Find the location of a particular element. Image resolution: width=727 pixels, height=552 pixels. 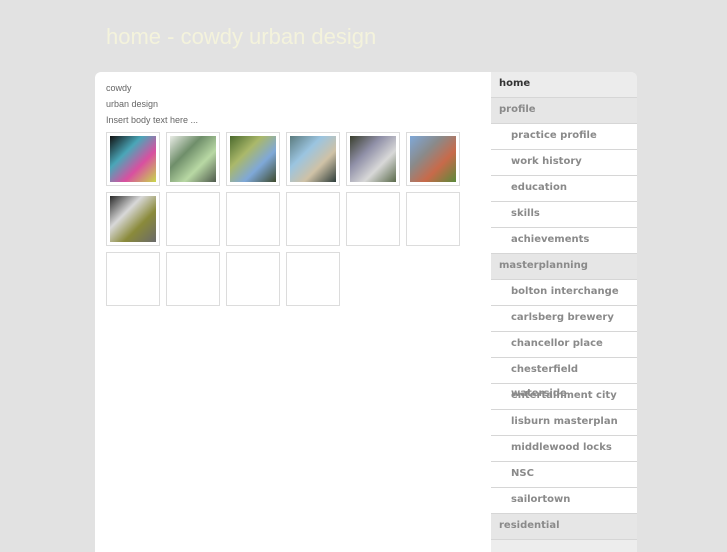

sidebar-item-middlewood-locks: middlewood locks is located at coordinates (564, 449).